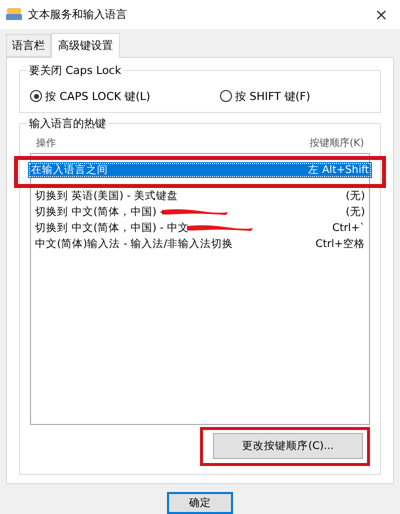 This screenshot has height=514, width=400. What do you see at coordinates (200, 503) in the screenshot?
I see `ok-button: 确定` at bounding box center [200, 503].